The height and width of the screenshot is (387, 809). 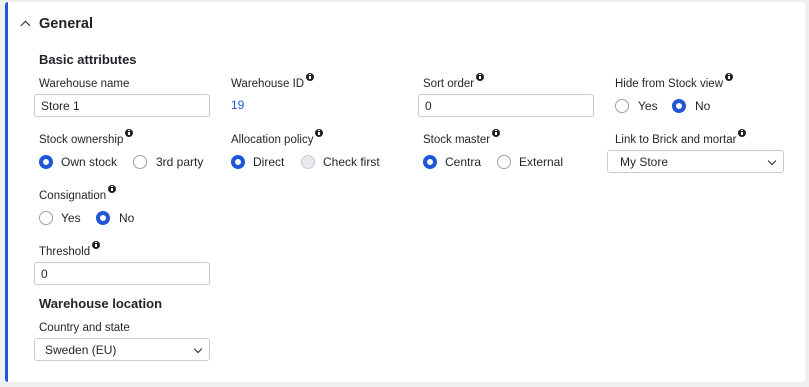 What do you see at coordinates (88, 59) in the screenshot?
I see `basic-attributes-heading: Basic attributes` at bounding box center [88, 59].